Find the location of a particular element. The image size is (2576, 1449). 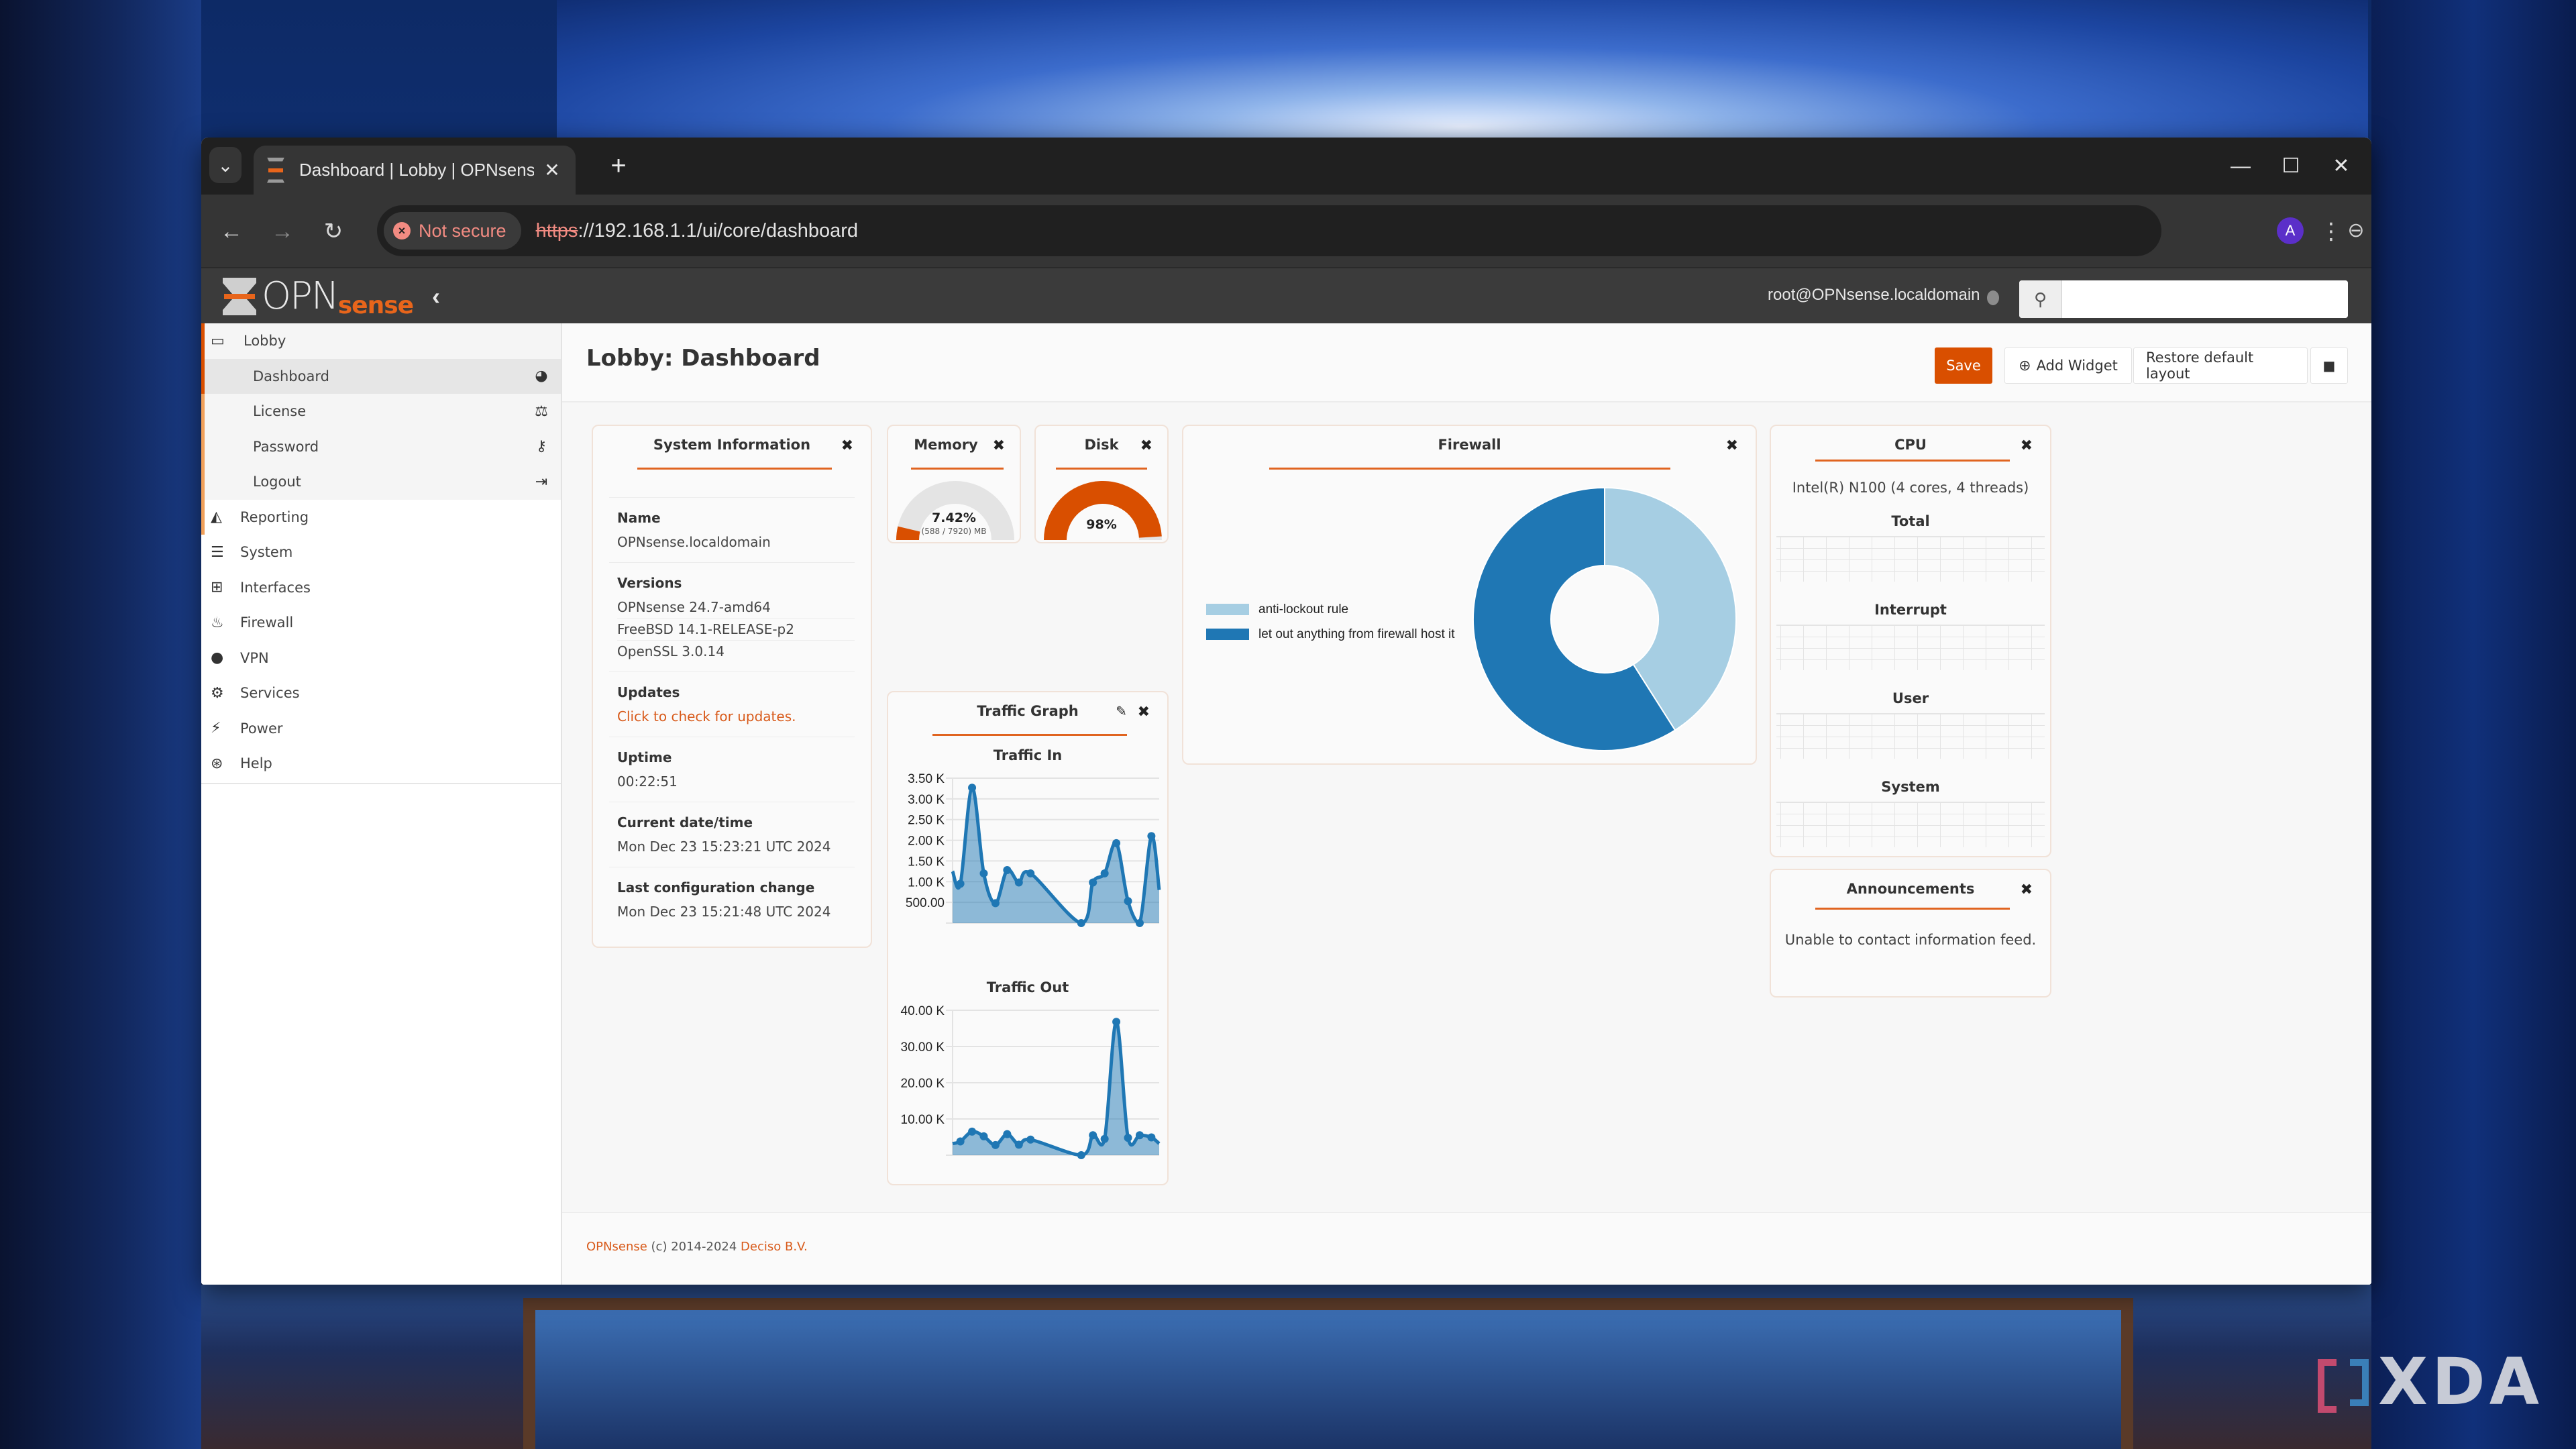

sign-out-icon: ⇥ is located at coordinates (541, 481).